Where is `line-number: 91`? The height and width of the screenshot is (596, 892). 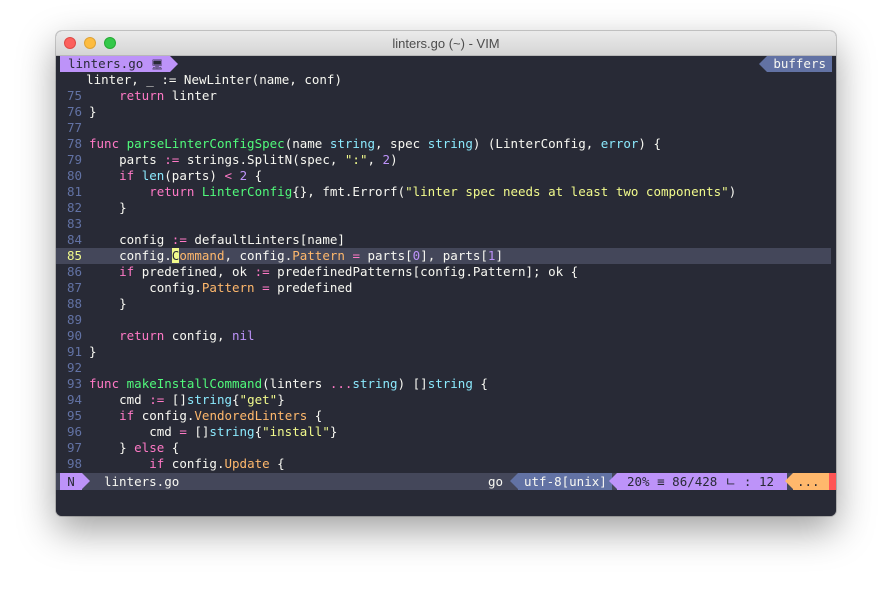
line-number: 91 is located at coordinates (74, 351).